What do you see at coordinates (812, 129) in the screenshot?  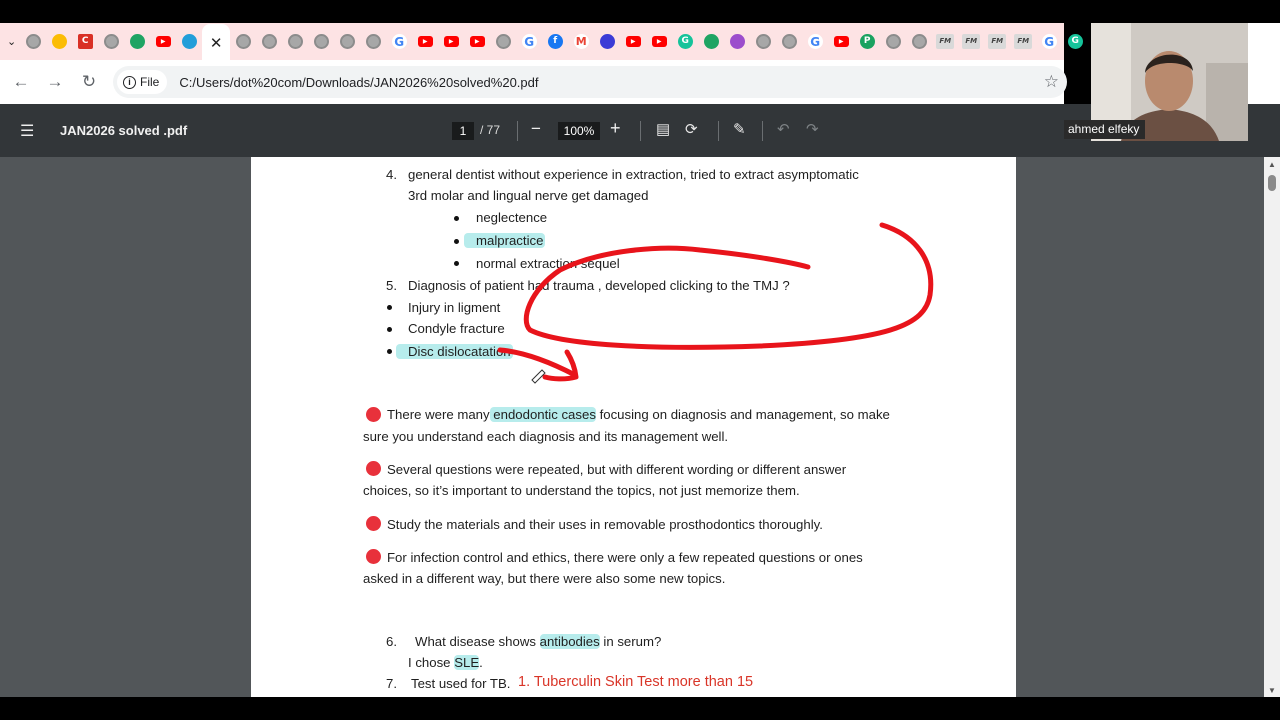 I see `redo-icon: ↷` at bounding box center [812, 129].